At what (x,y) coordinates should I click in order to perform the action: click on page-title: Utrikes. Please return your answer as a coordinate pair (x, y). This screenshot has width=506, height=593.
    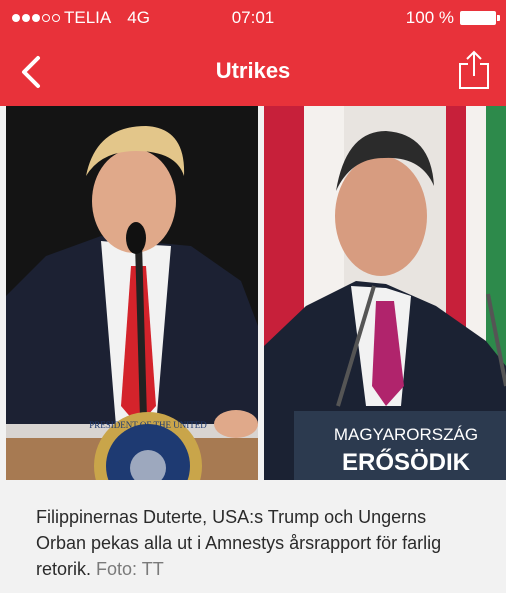
    Looking at the image, I should click on (253, 70).